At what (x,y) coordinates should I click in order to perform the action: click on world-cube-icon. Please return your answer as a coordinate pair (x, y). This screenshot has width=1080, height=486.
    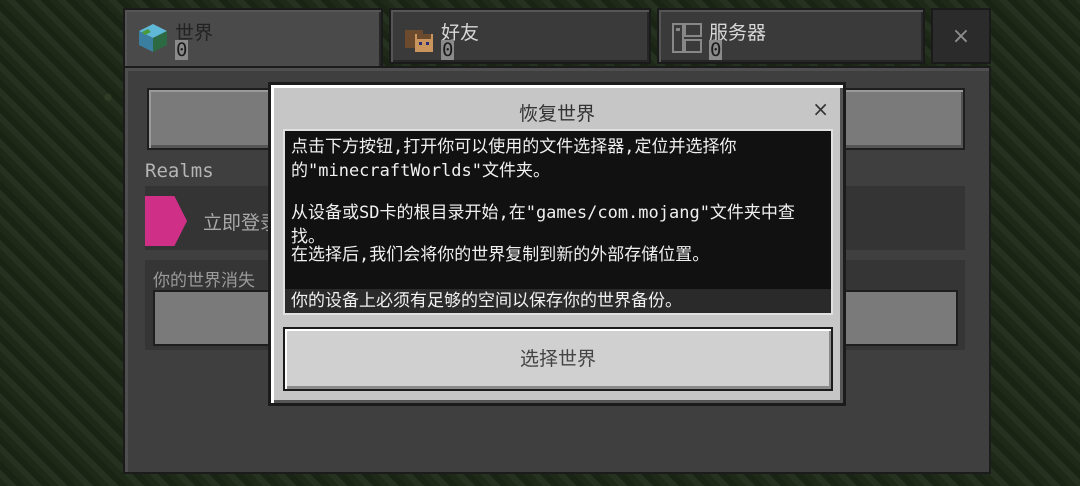
    Looking at the image, I should click on (153, 38).